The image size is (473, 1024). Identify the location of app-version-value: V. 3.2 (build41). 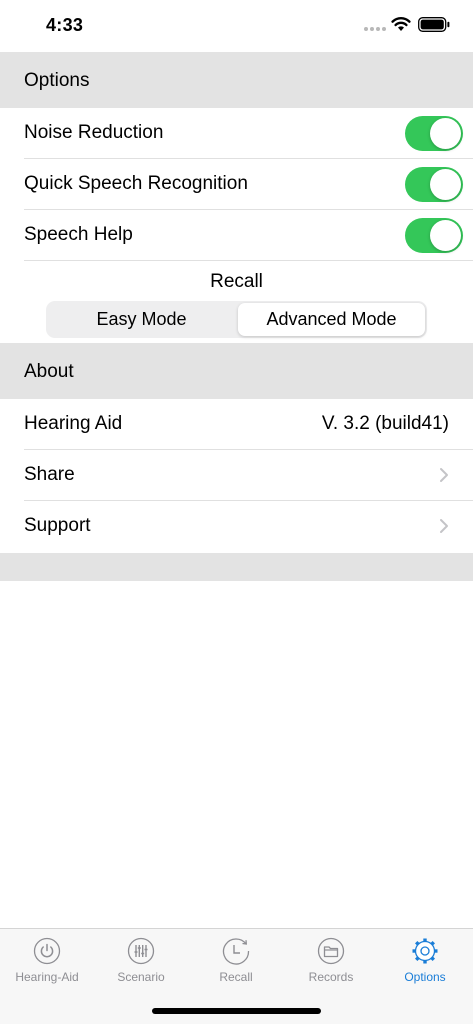
(385, 423).